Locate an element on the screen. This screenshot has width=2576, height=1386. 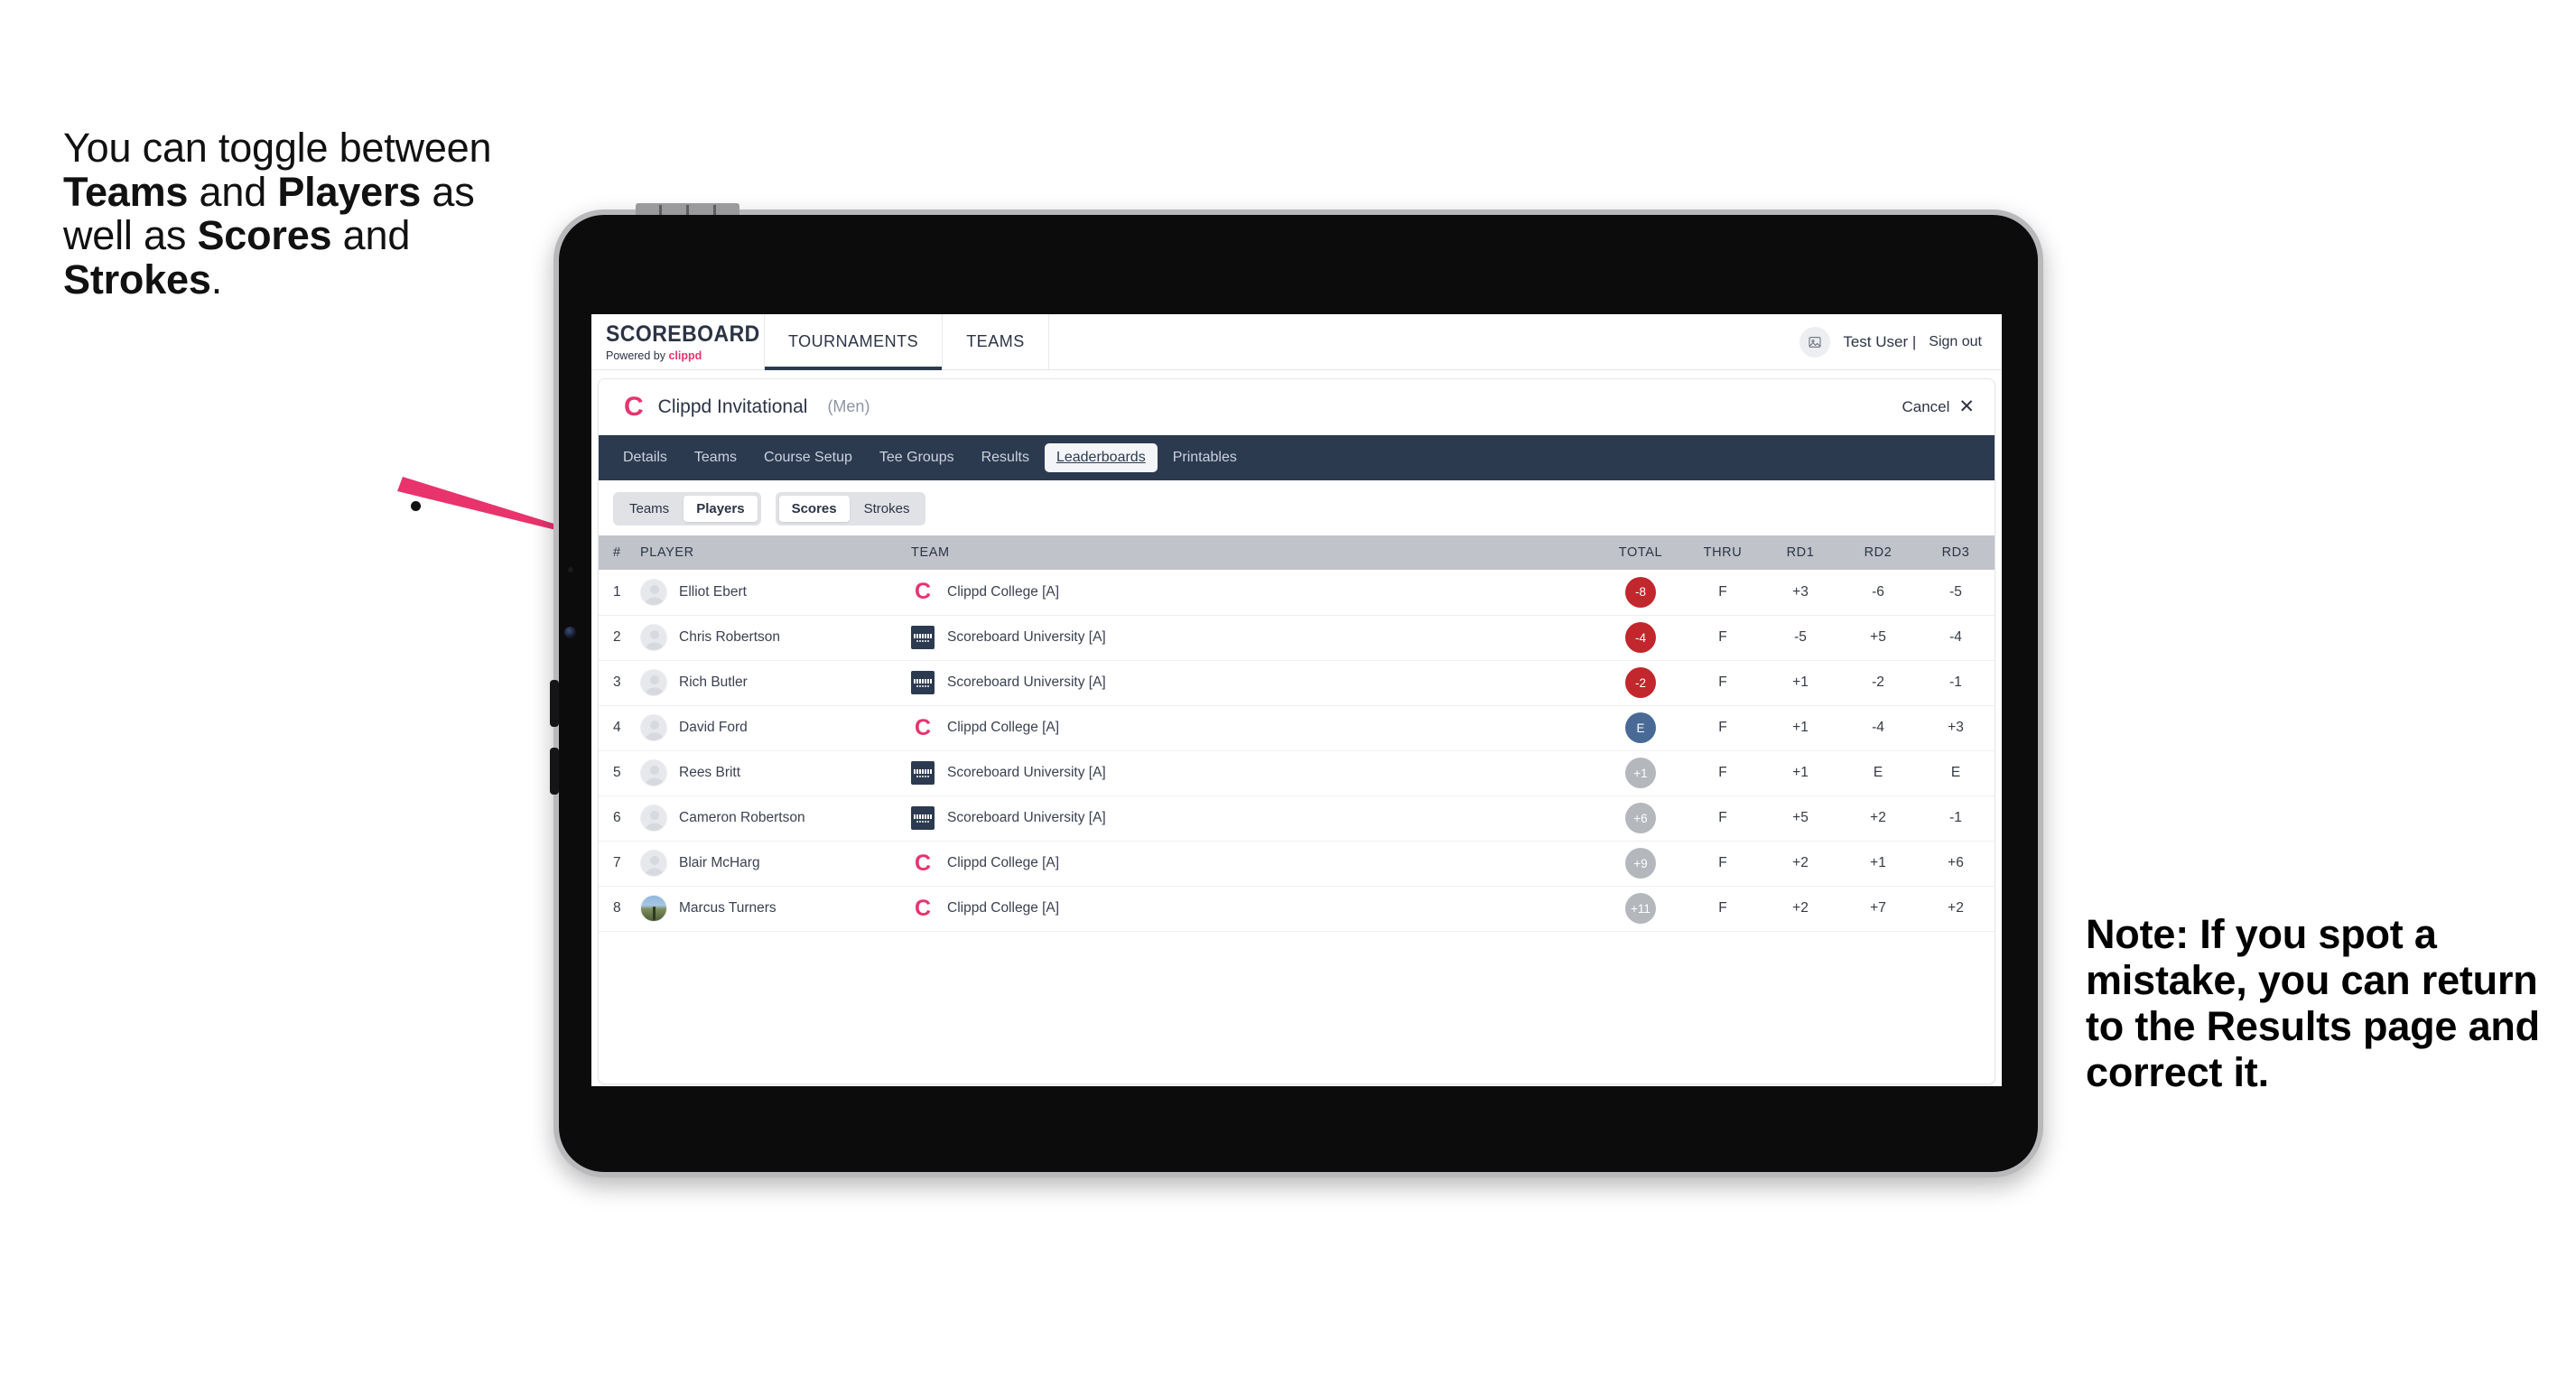
cell-rd1: +3 is located at coordinates (1800, 593).